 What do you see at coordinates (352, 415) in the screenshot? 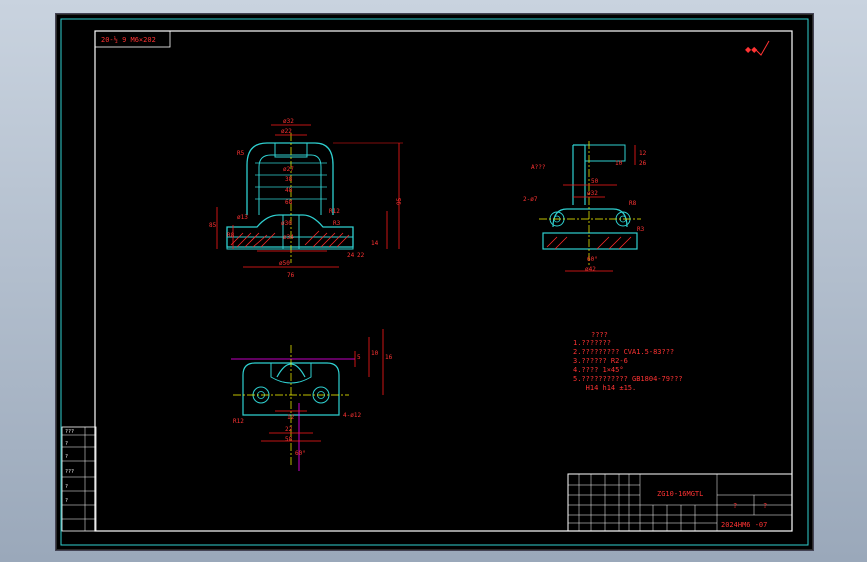
I see `svg-text: 4-ø12` at bounding box center [352, 415].